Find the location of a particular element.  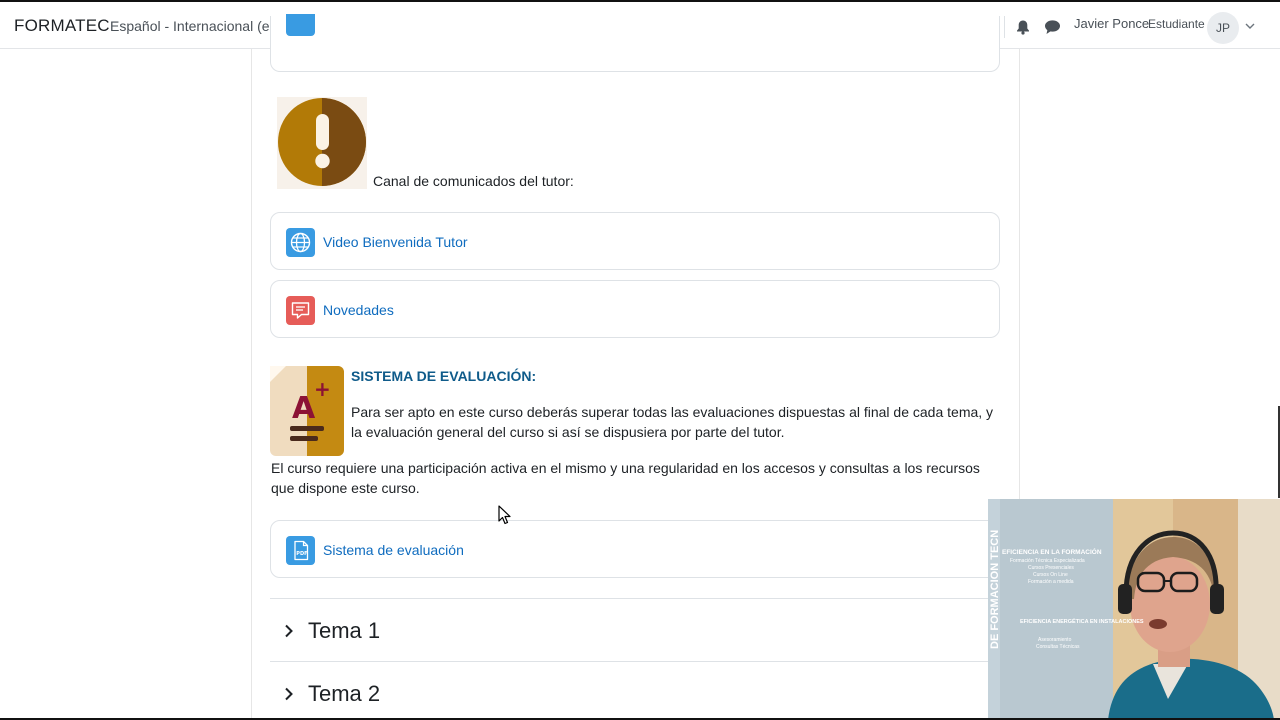

poster-text: Cursos On Line is located at coordinates (1050, 575).